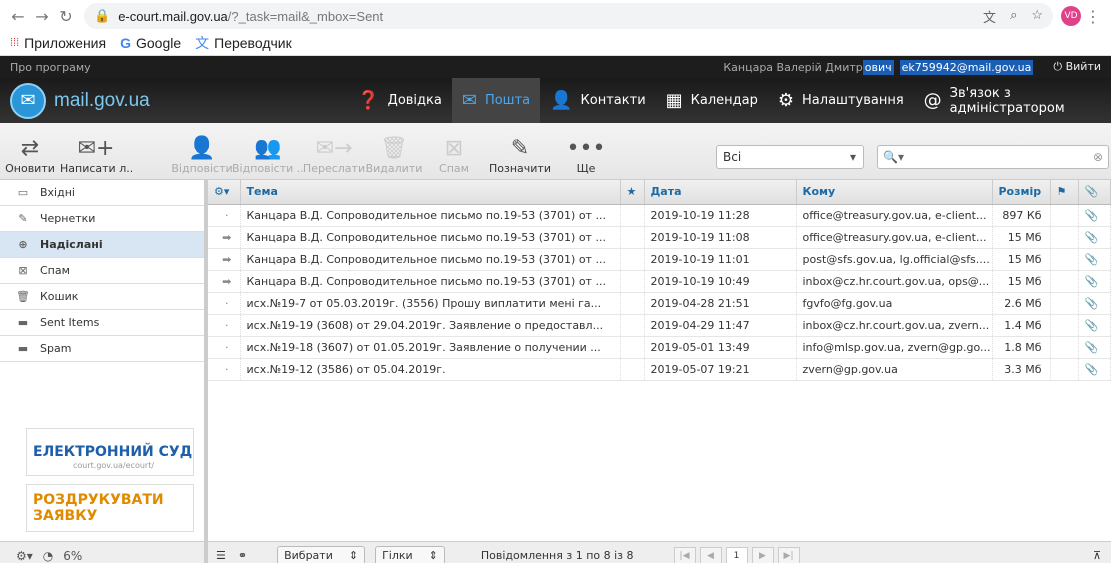  What do you see at coordinates (788, 554) in the screenshot?
I see `last-page-icon: ▶|` at bounding box center [788, 554].